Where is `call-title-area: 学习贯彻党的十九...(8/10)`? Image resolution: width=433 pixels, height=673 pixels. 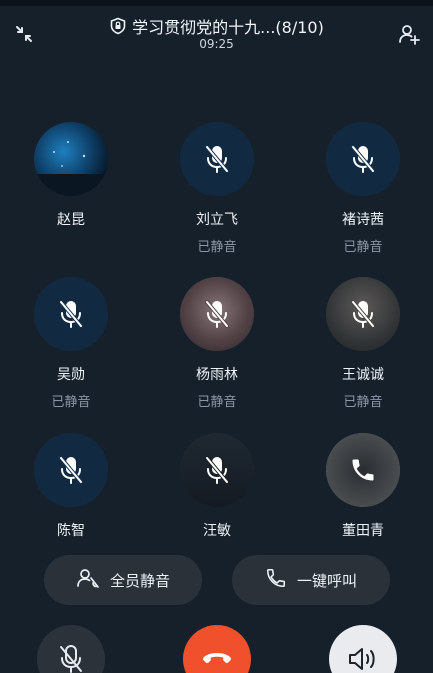
call-title-area: 学习贯彻党的十九...(8/10) is located at coordinates (216, 26).